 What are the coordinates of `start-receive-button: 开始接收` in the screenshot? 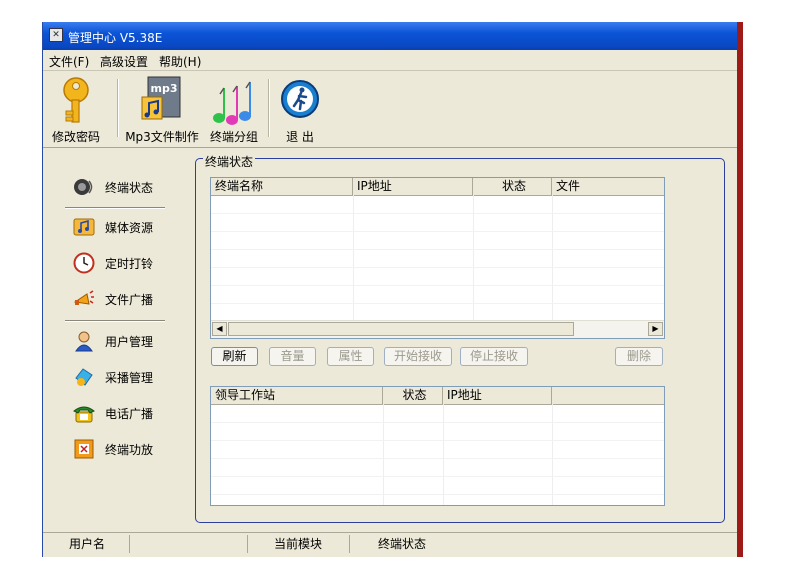 It's located at (418, 356).